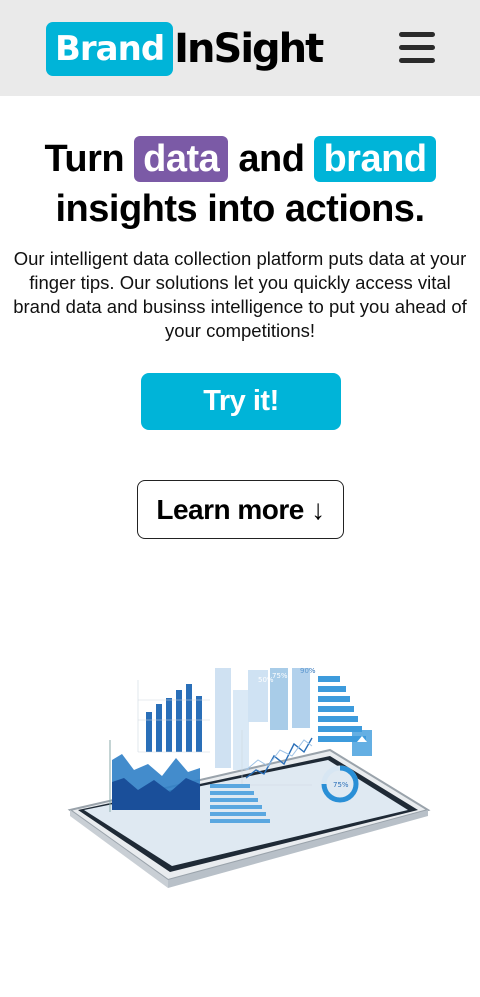 The width and height of the screenshot is (480, 997). I want to click on learn-more-button: Learn more ↓, so click(240, 509).